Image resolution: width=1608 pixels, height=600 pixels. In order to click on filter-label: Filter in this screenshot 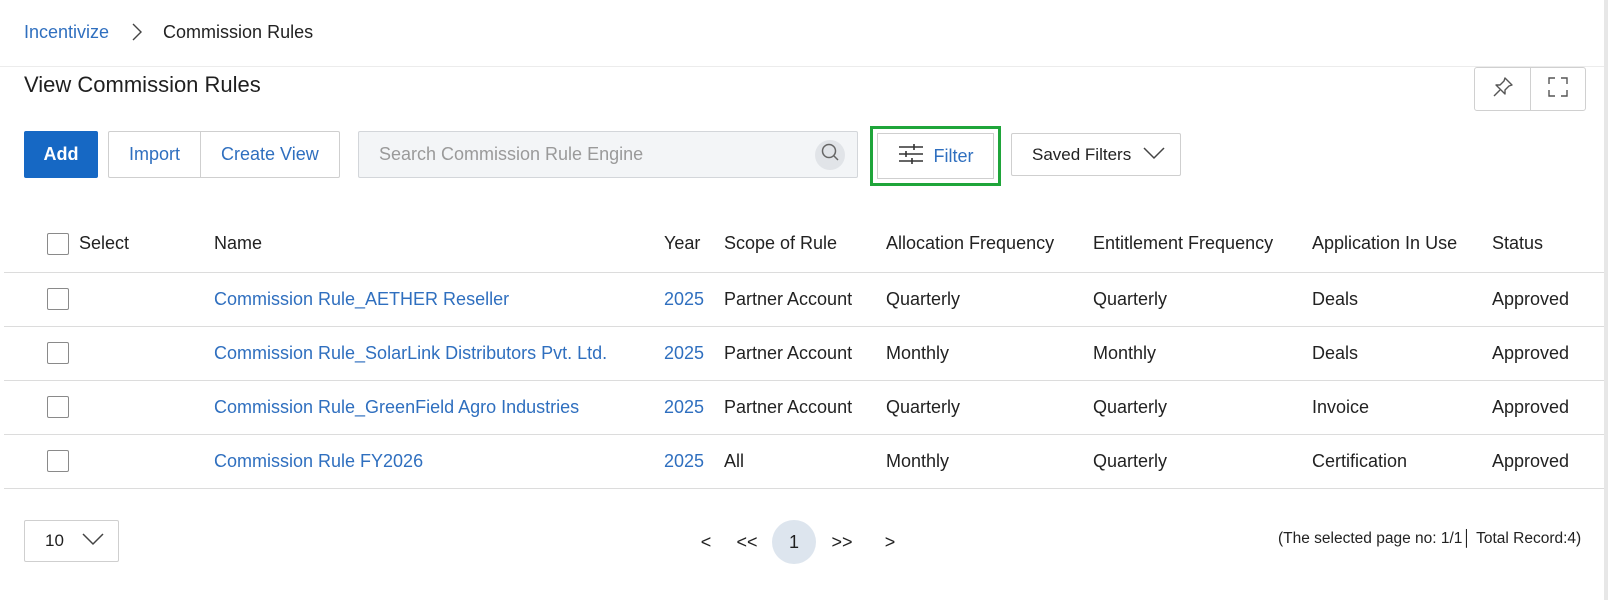, I will do `click(953, 155)`.